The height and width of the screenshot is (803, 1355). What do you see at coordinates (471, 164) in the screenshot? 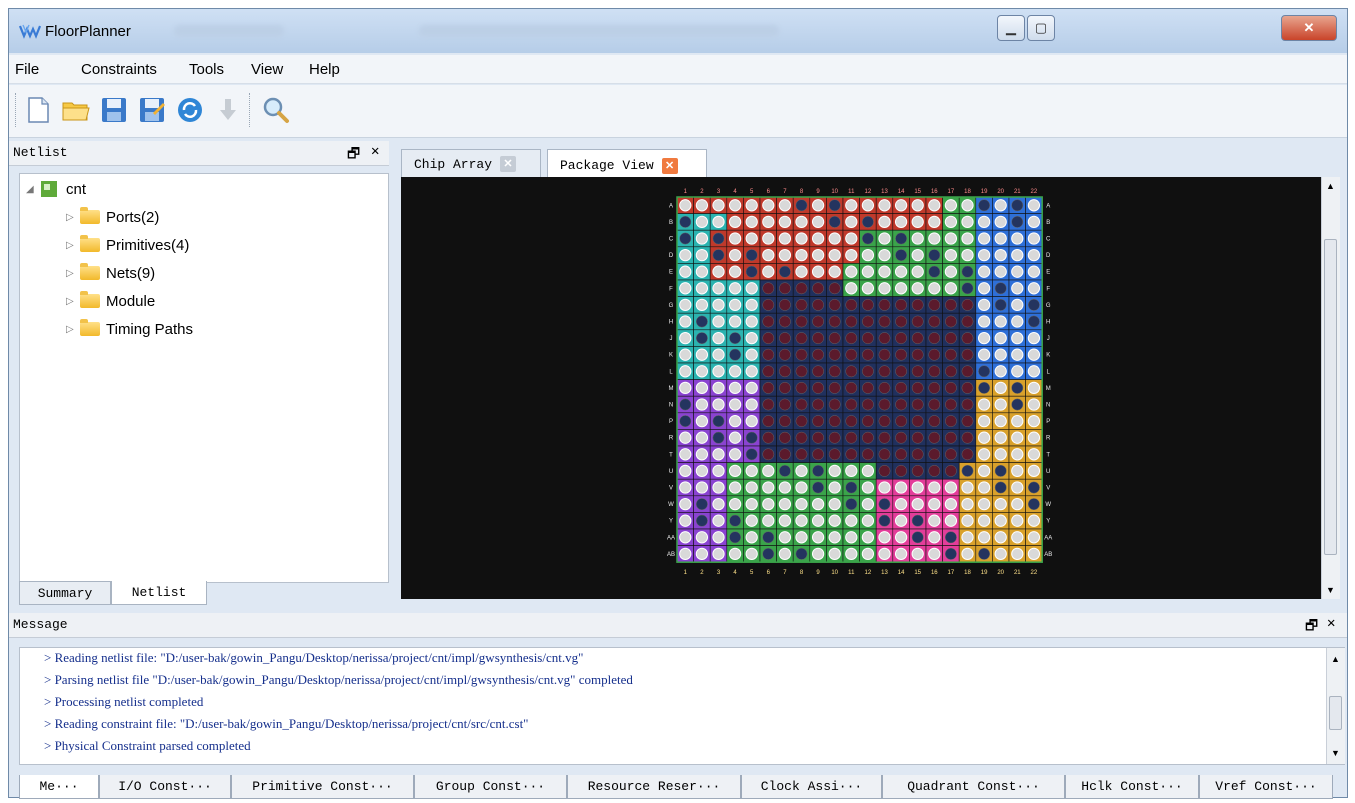
I see `tab-chip-array: Chip Array ✕` at bounding box center [471, 164].